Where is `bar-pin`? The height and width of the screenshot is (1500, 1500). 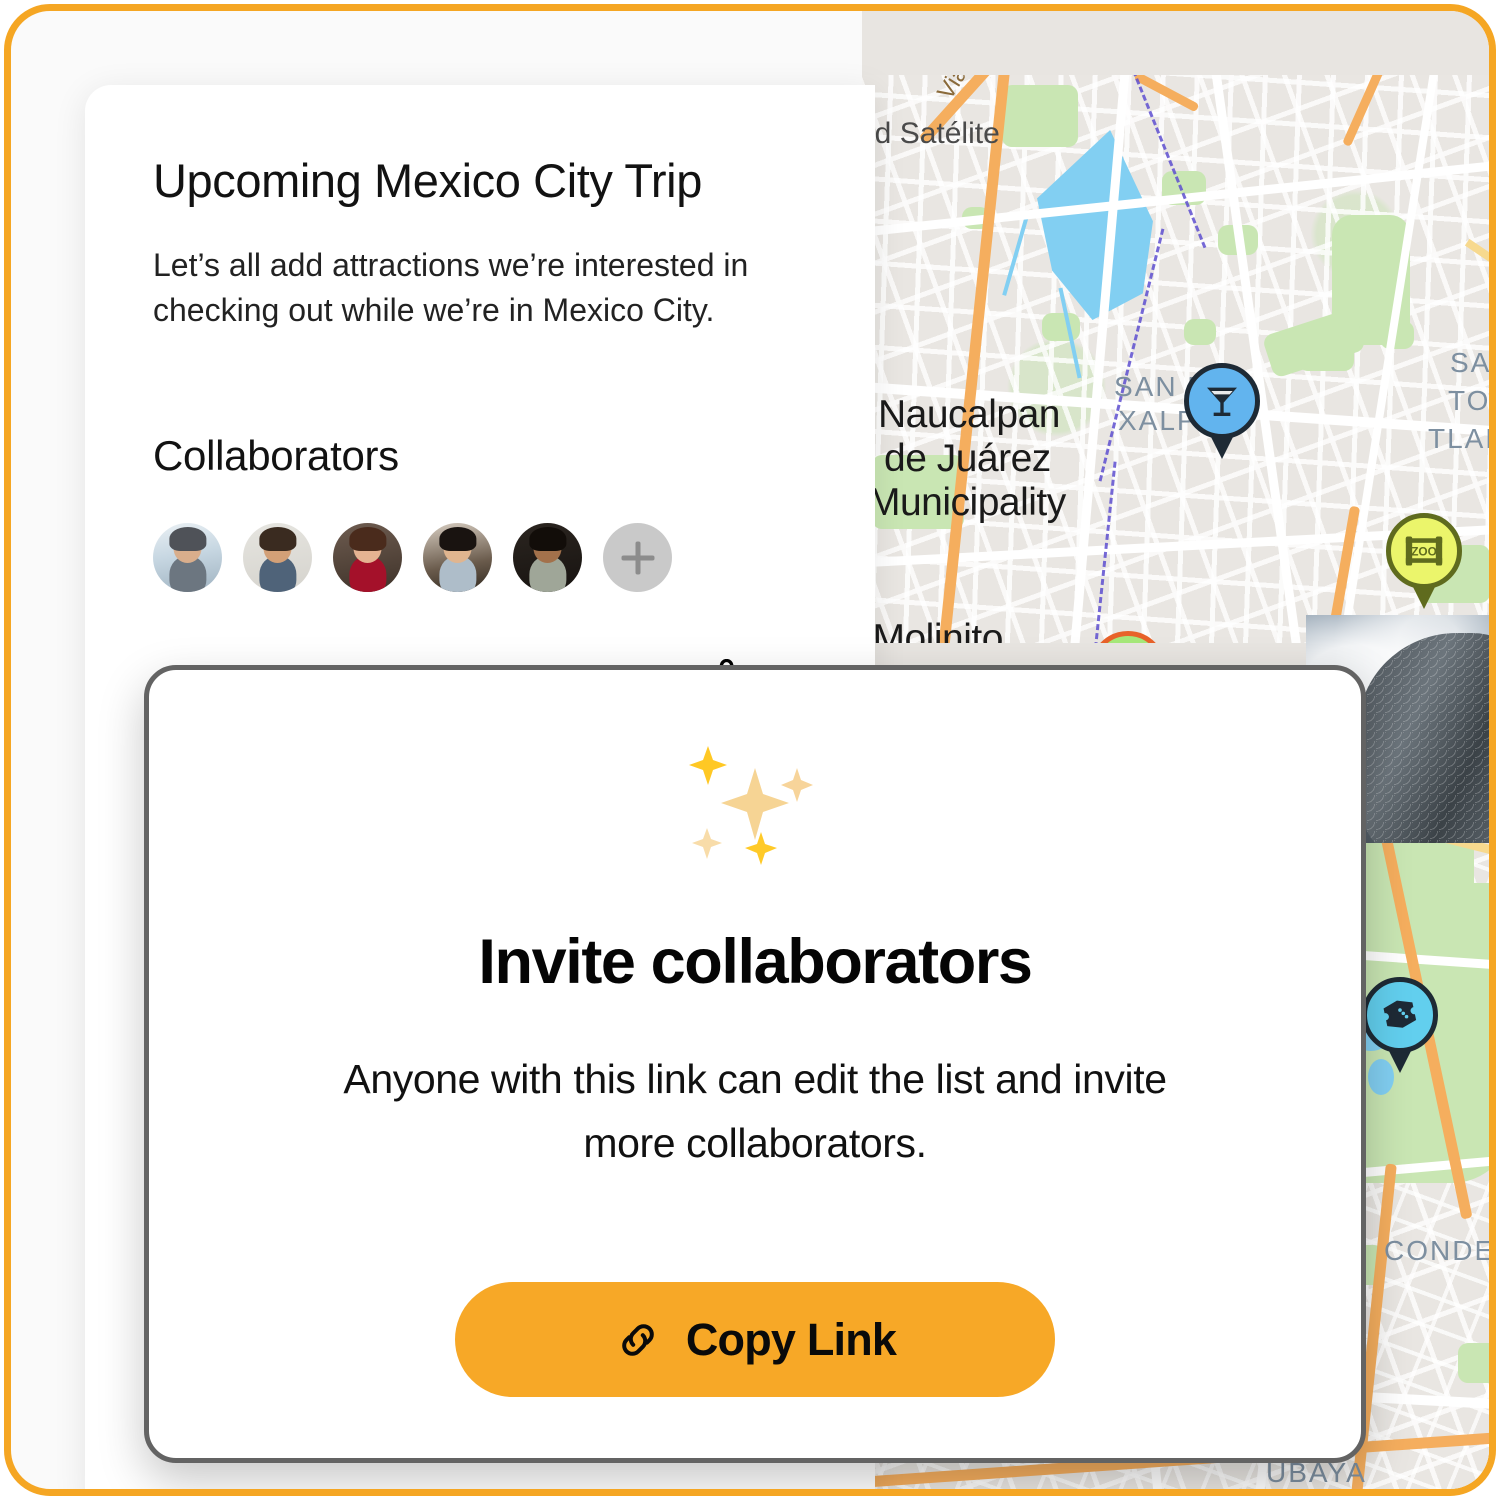
bar-pin is located at coordinates (1222, 411).